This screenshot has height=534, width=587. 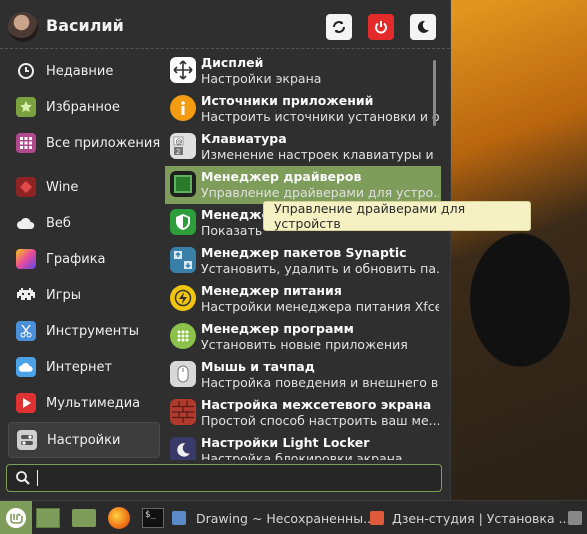 I want to click on app-description: Настройки менеджера питания Xfce, so click(x=320, y=306).